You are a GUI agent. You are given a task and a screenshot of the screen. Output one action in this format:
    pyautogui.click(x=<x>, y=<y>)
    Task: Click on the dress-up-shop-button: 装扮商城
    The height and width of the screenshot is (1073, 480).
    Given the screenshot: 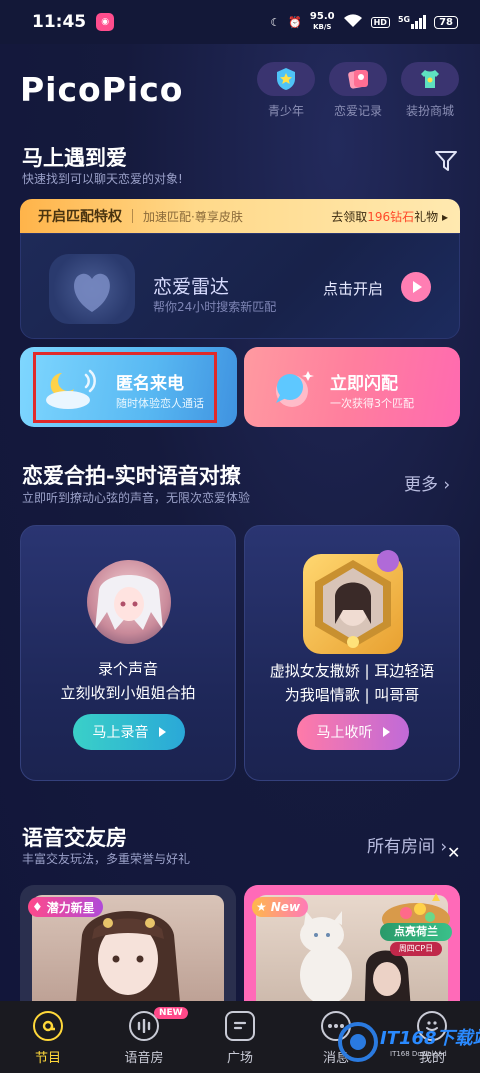 What is the action you would take?
    pyautogui.click(x=430, y=90)
    